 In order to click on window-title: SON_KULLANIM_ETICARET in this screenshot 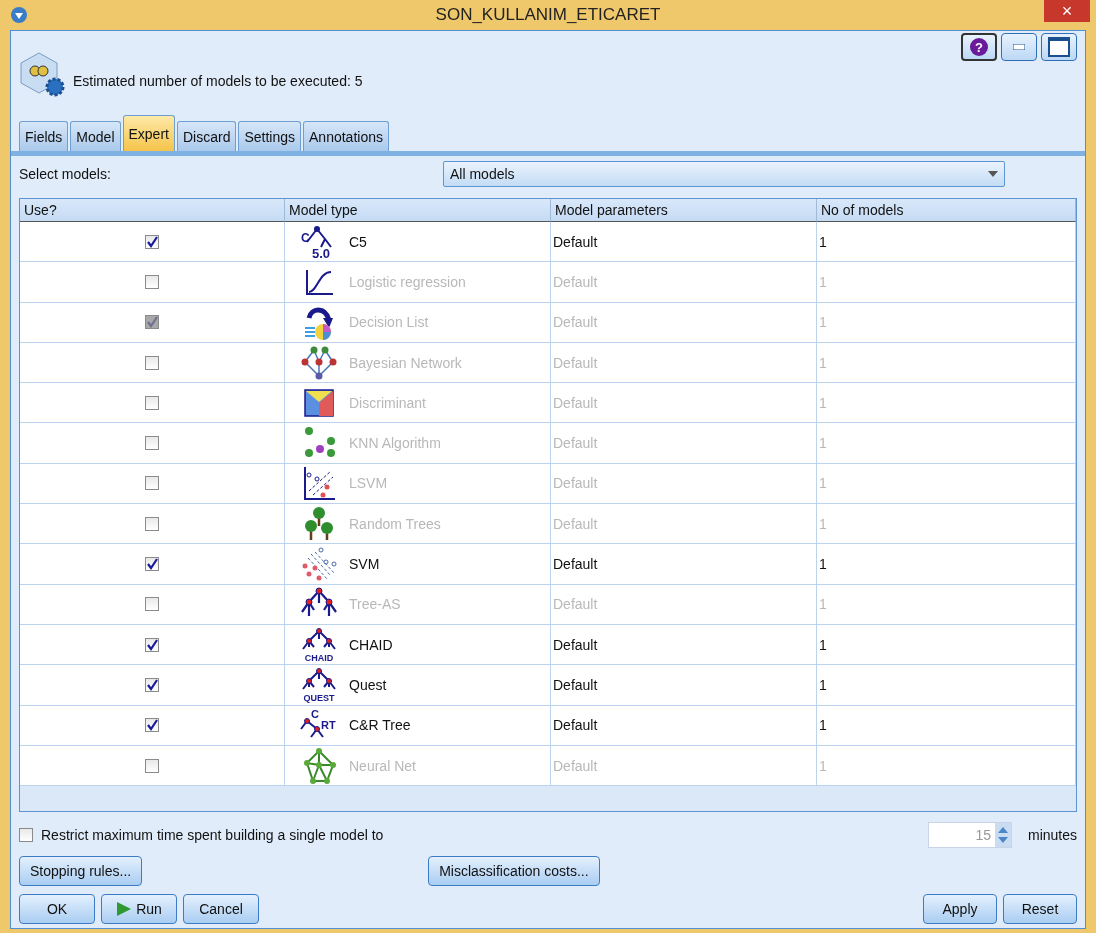, I will do `click(548, 15)`.